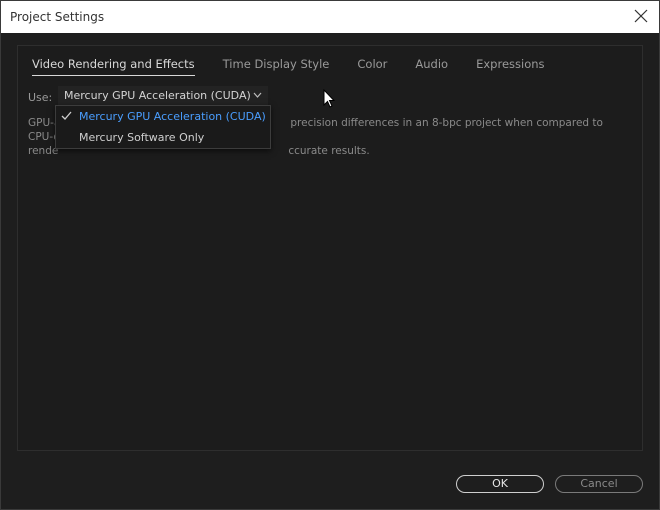 The image size is (660, 510). I want to click on description-line-2-end: ccurate results., so click(329, 151).